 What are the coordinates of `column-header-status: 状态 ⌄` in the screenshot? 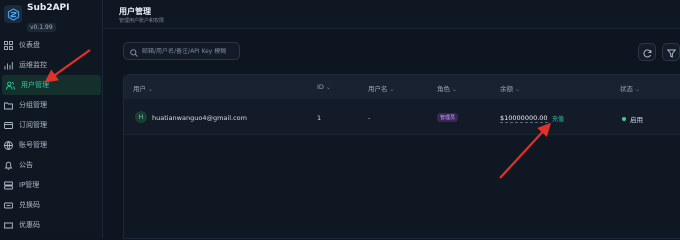 It's located at (630, 88).